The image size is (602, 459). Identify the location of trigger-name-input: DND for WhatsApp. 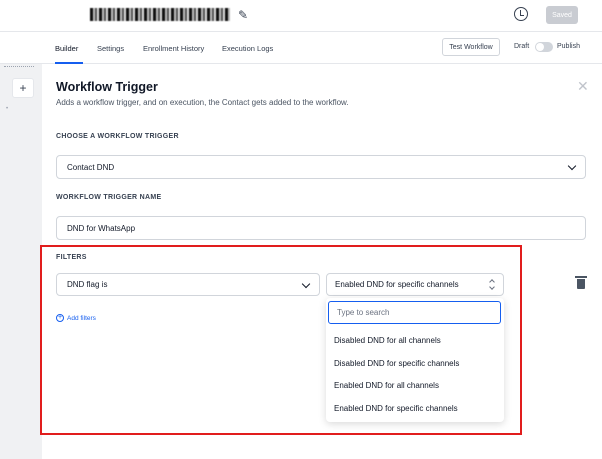
(321, 228).